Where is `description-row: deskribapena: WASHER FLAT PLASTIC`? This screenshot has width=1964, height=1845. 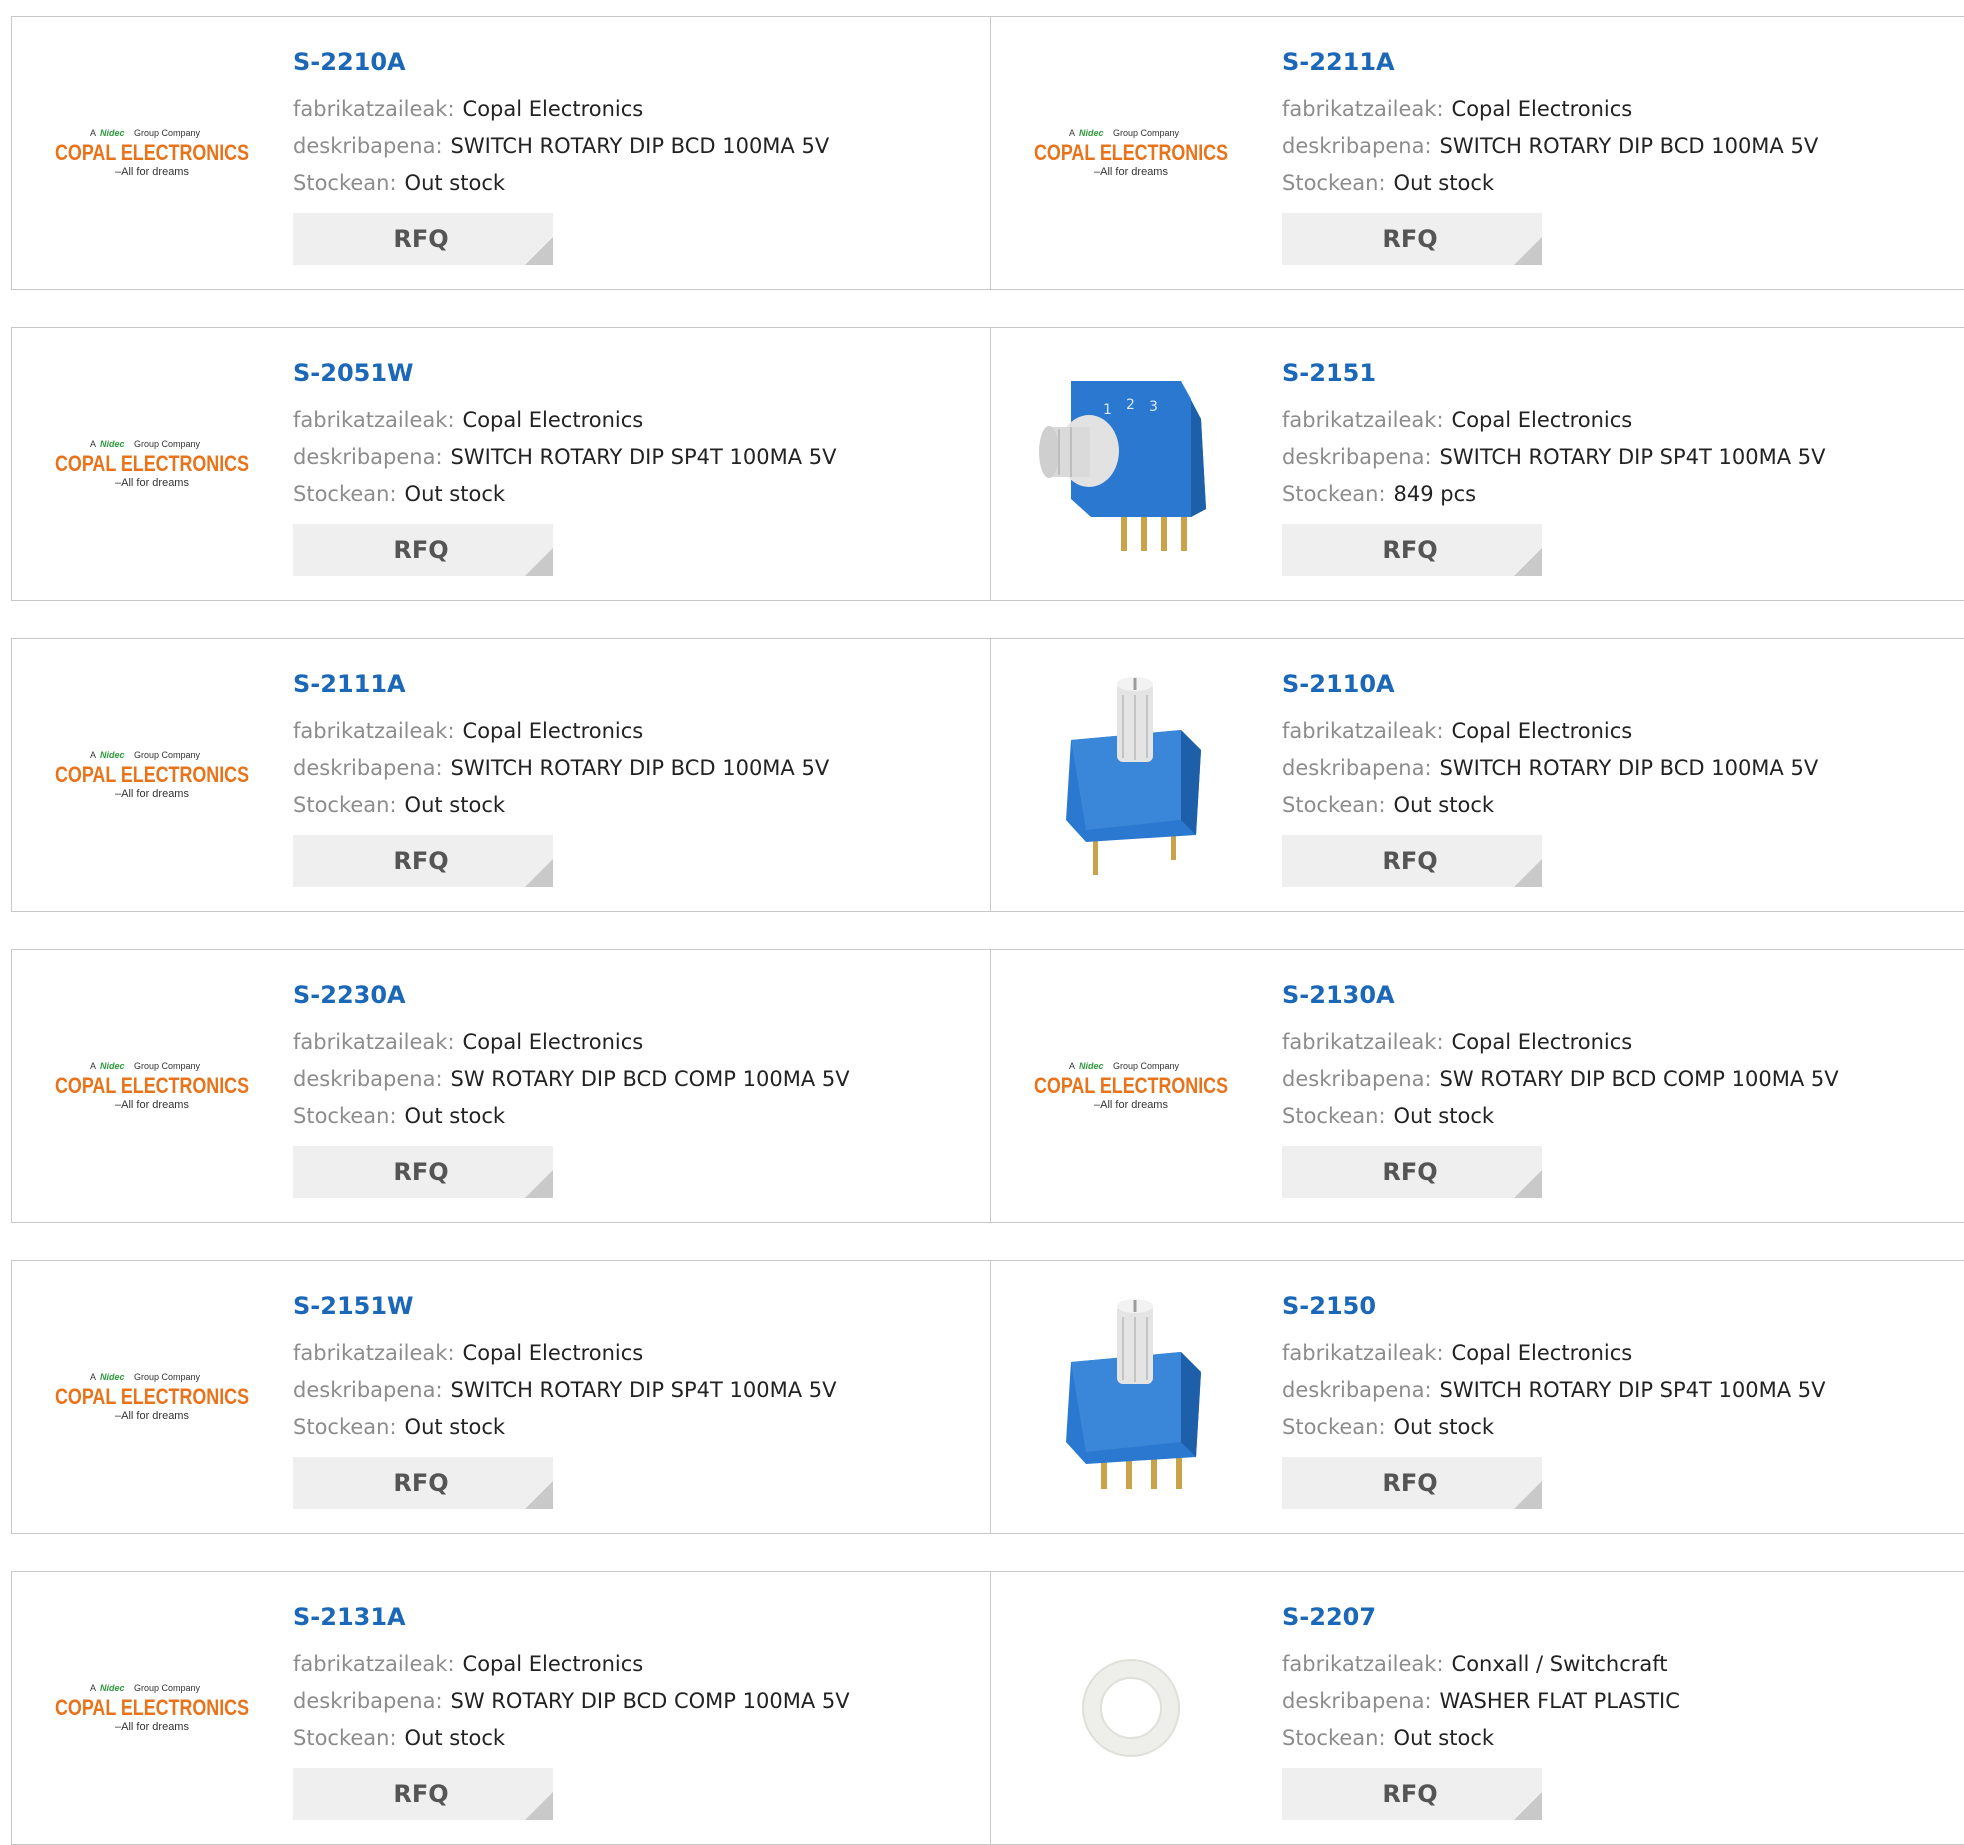
description-row: deskribapena: WASHER FLAT PLASTIC is located at coordinates (1622, 1701).